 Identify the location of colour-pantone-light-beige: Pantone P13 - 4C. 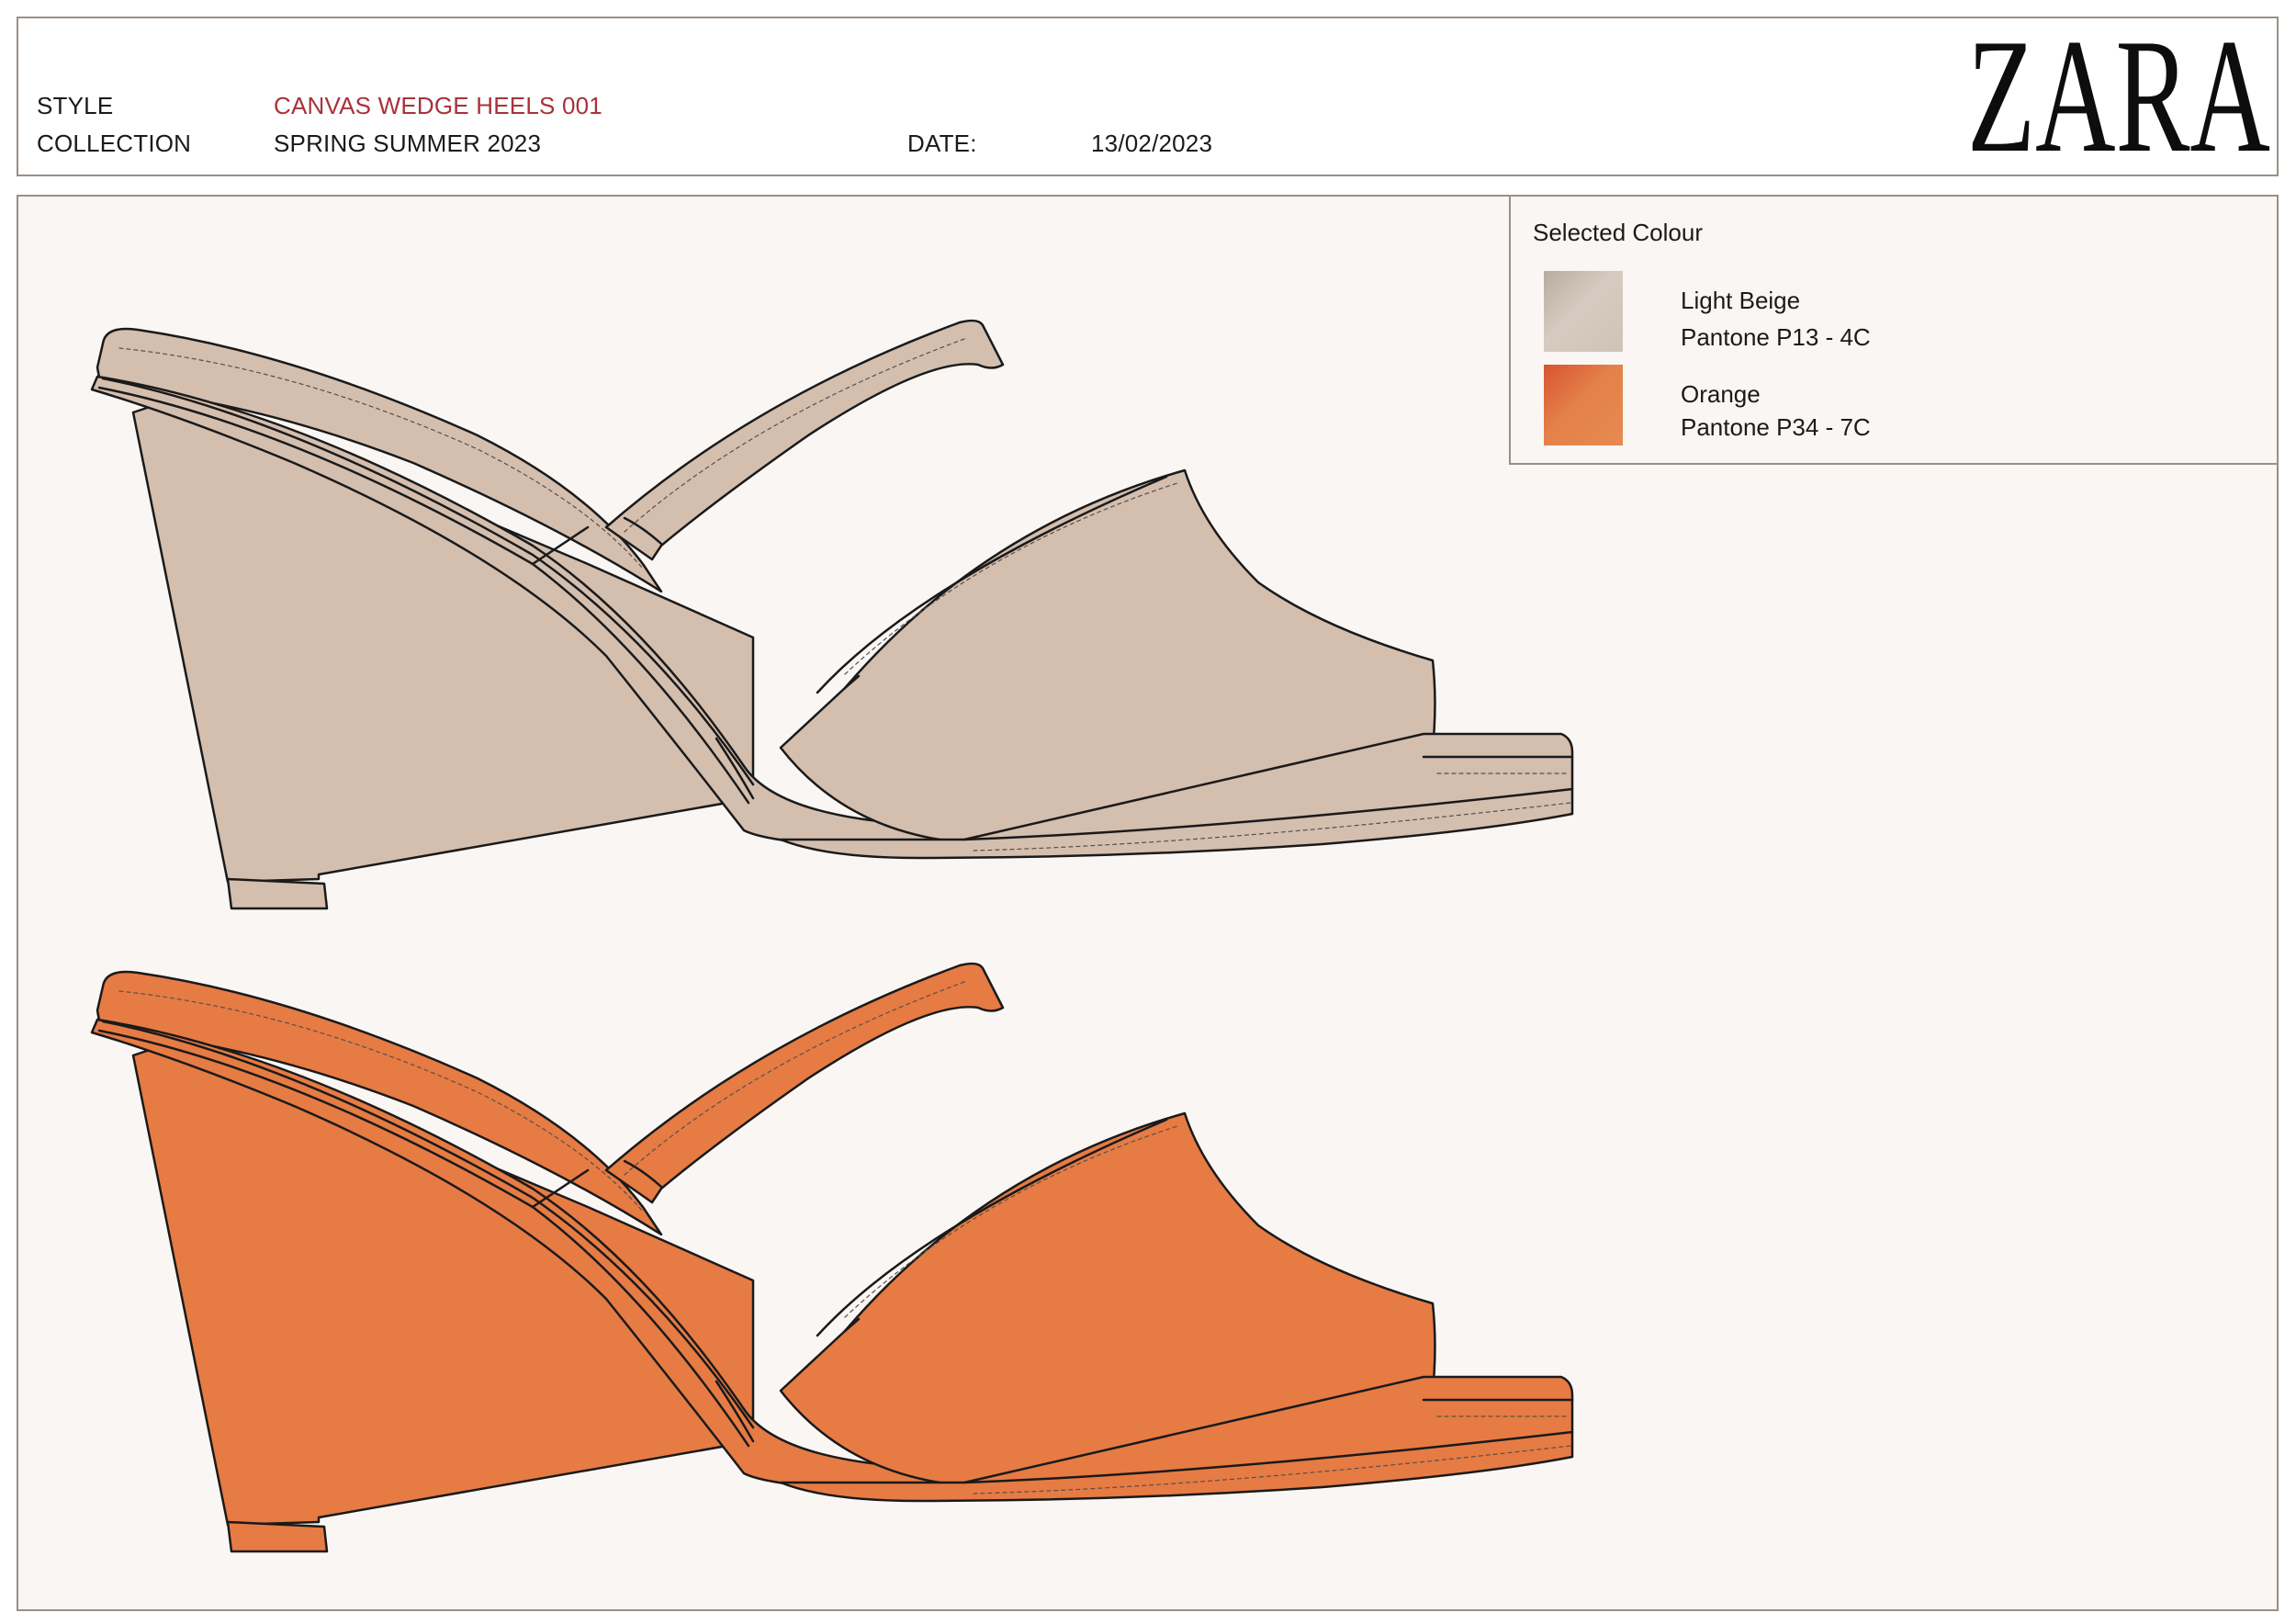
(1776, 337).